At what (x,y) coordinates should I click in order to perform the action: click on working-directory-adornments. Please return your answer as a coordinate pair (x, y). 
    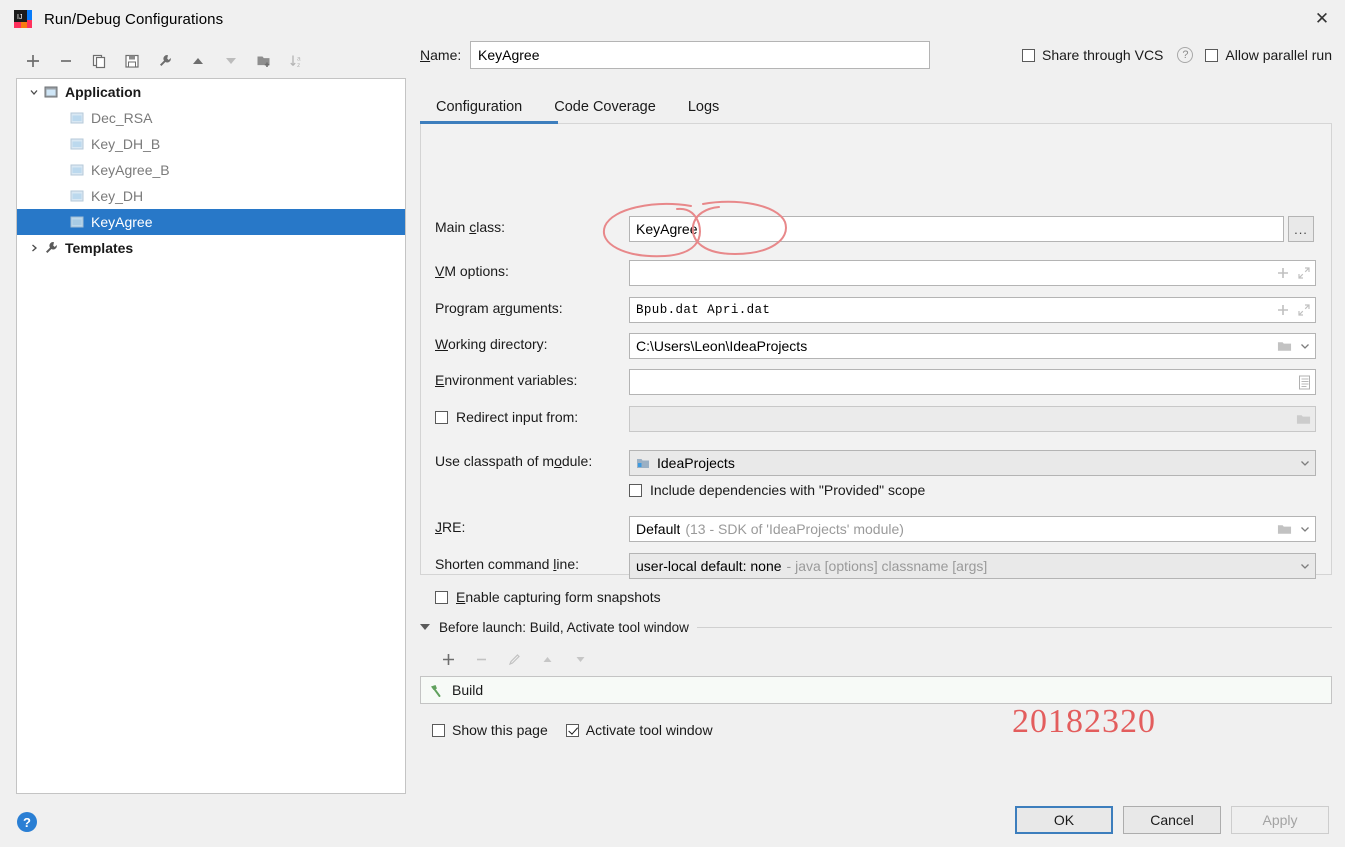
    Looking at the image, I should click on (1294, 346).